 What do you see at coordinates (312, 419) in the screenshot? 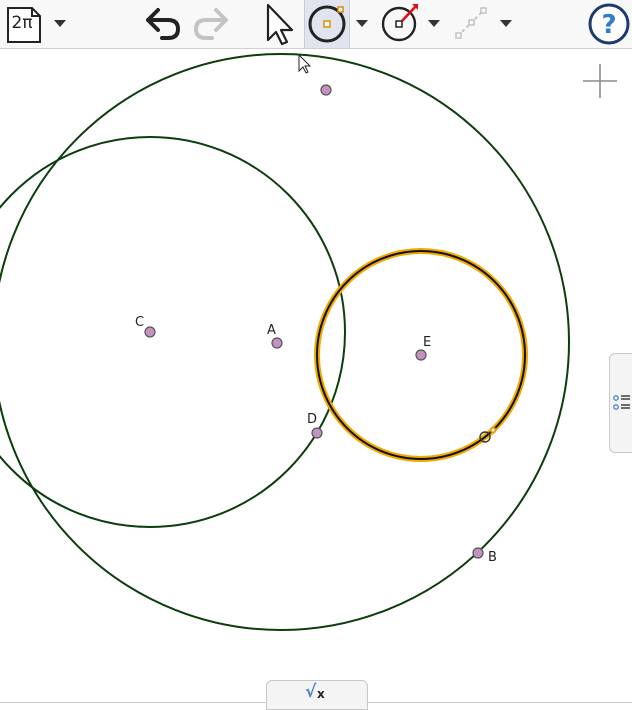
I see `point-d-label: D` at bounding box center [312, 419].